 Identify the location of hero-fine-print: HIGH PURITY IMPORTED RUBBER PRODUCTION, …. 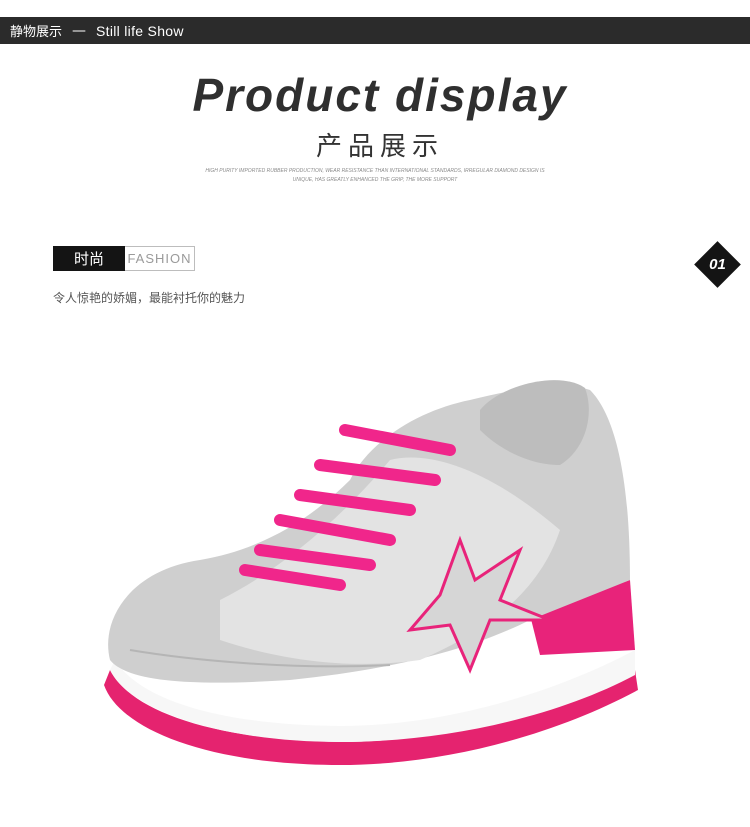
(375, 175).